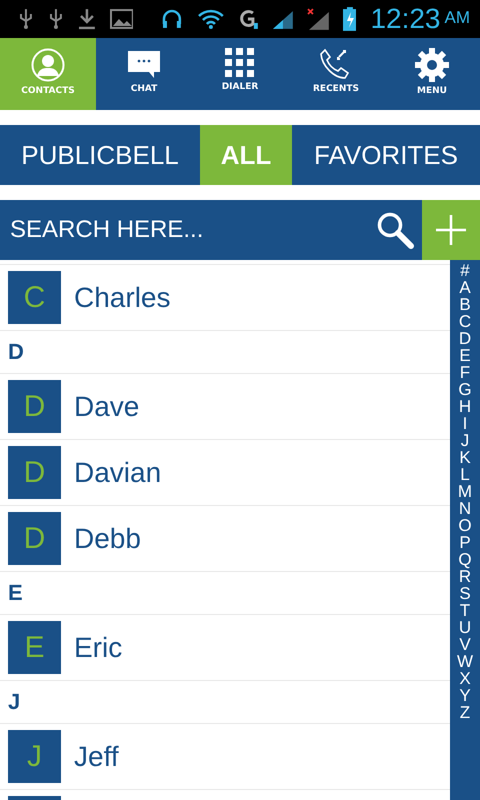 The width and height of the screenshot is (480, 800). I want to click on dialpad-icon, so click(240, 63).